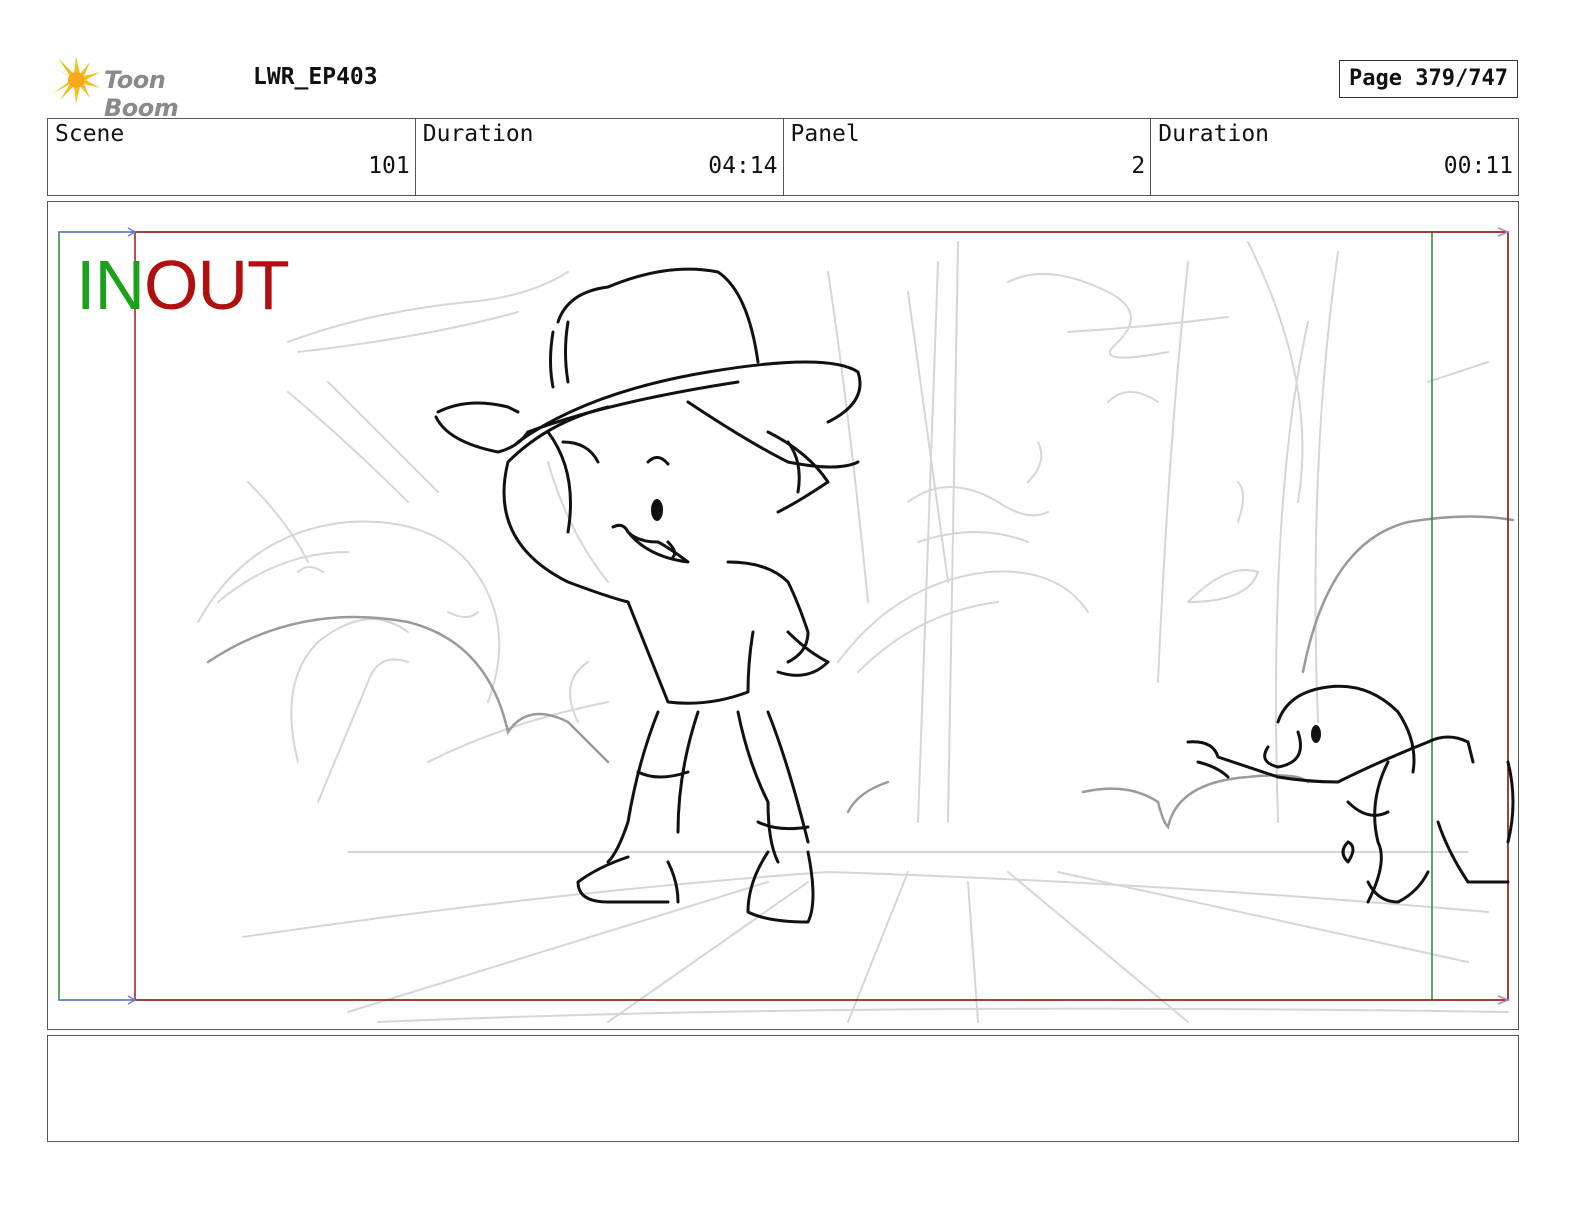  What do you see at coordinates (90, 134) in the screenshot?
I see `scene-label: Scene` at bounding box center [90, 134].